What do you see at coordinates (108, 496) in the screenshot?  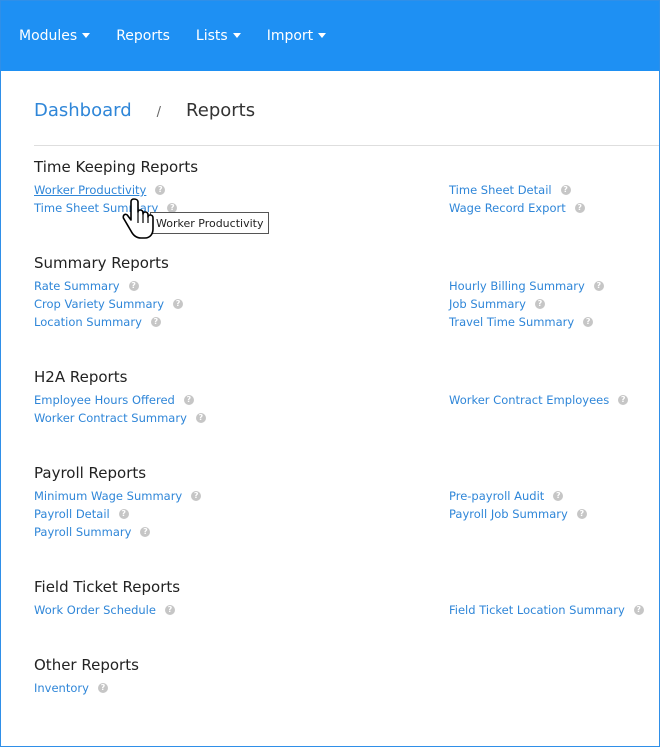 I see `report-link-label: Minimum Wage Summary` at bounding box center [108, 496].